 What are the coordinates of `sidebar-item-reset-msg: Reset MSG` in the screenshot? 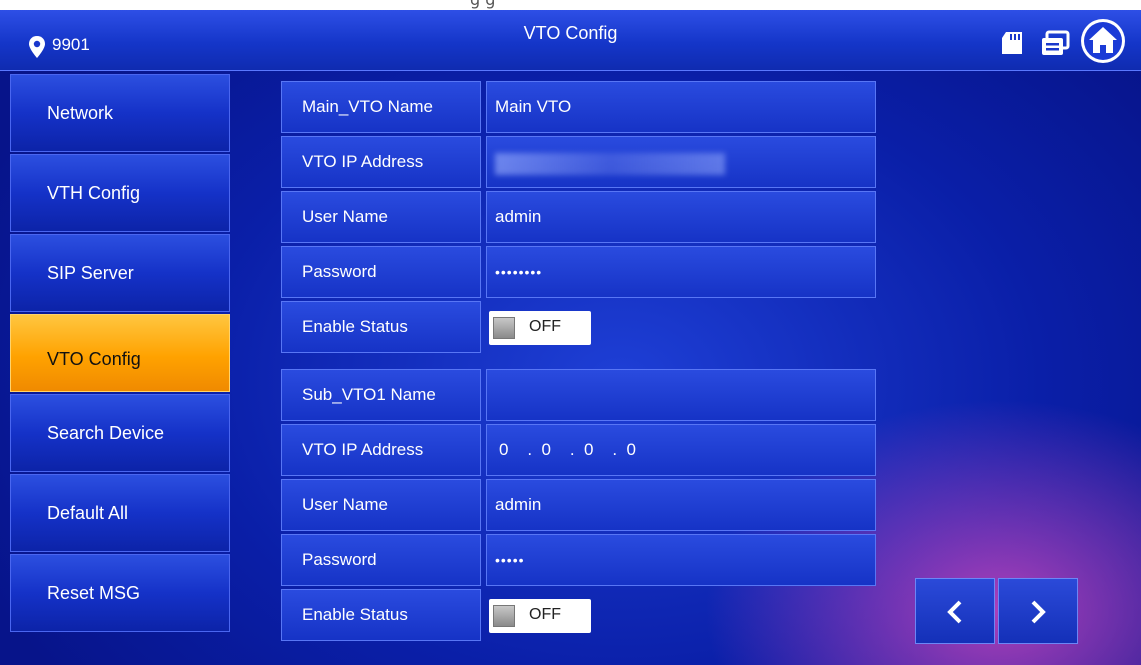 It's located at (120, 593).